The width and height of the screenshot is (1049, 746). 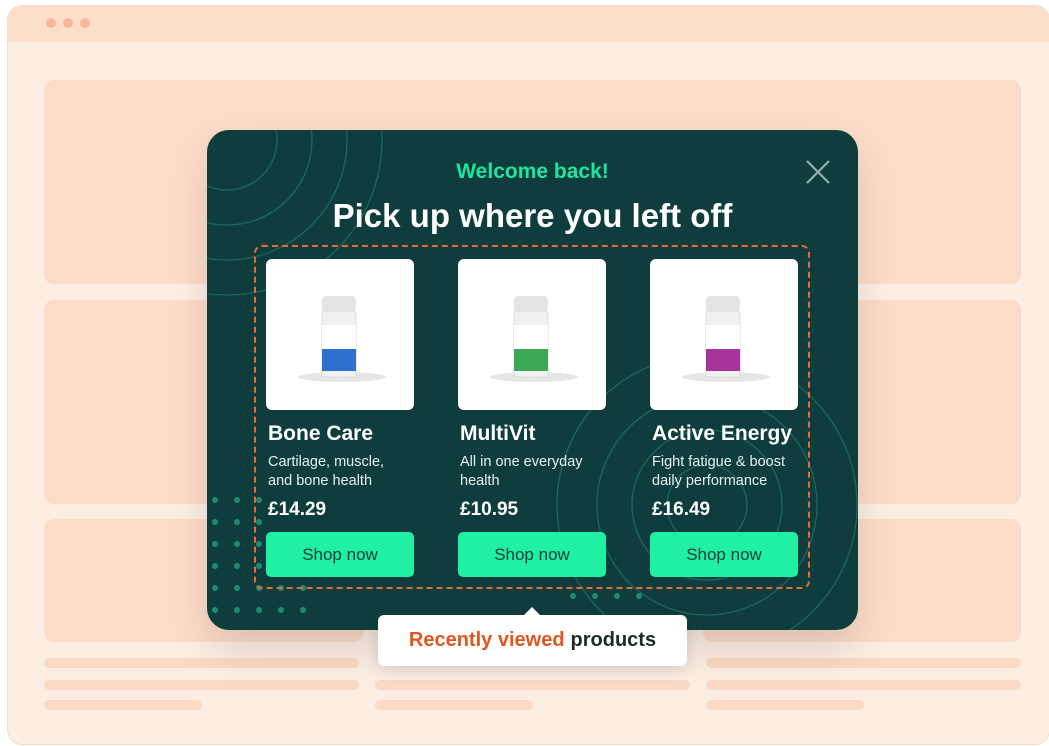 I want to click on product-price: £14.29, so click(x=297, y=509).